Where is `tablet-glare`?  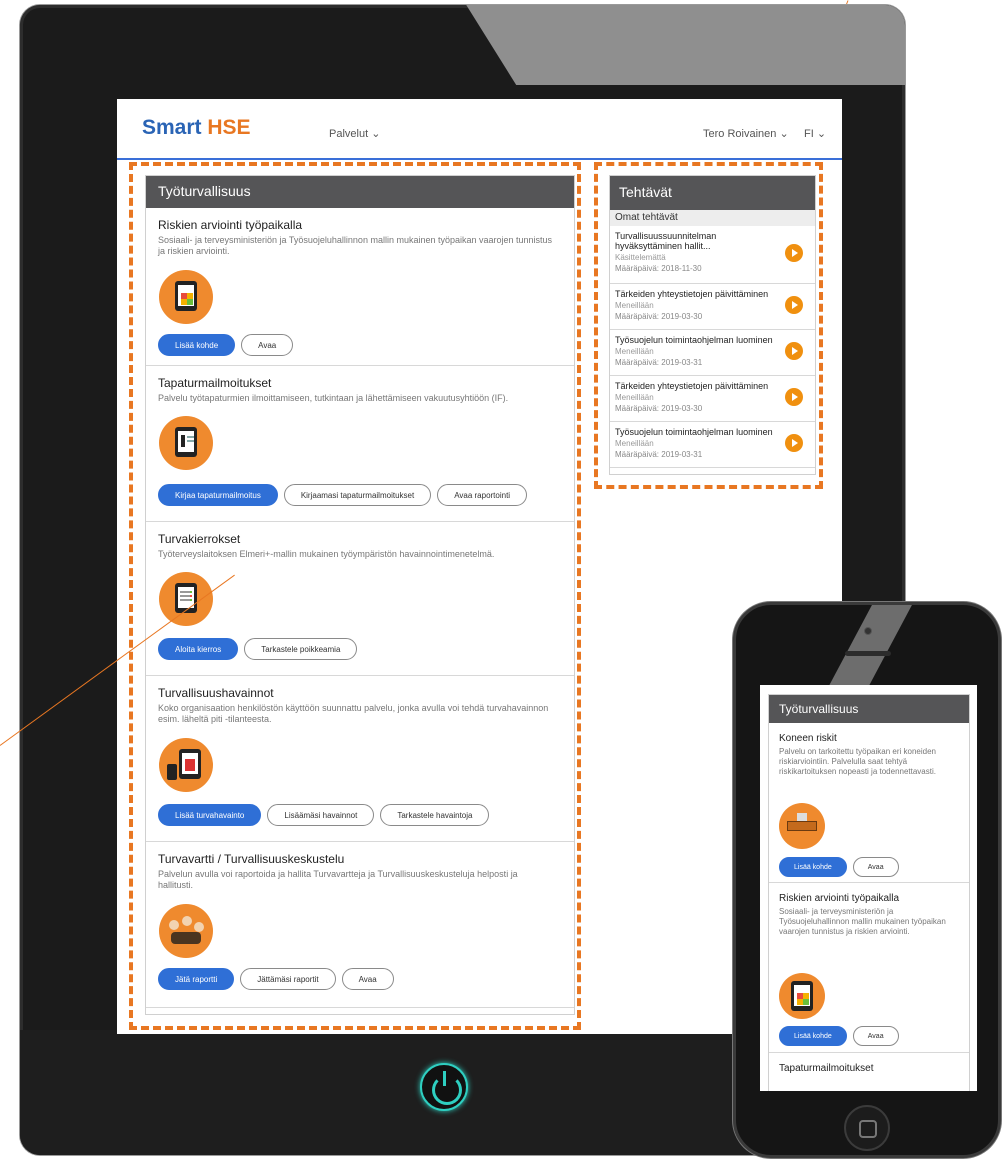
tablet-glare is located at coordinates (682, 45).